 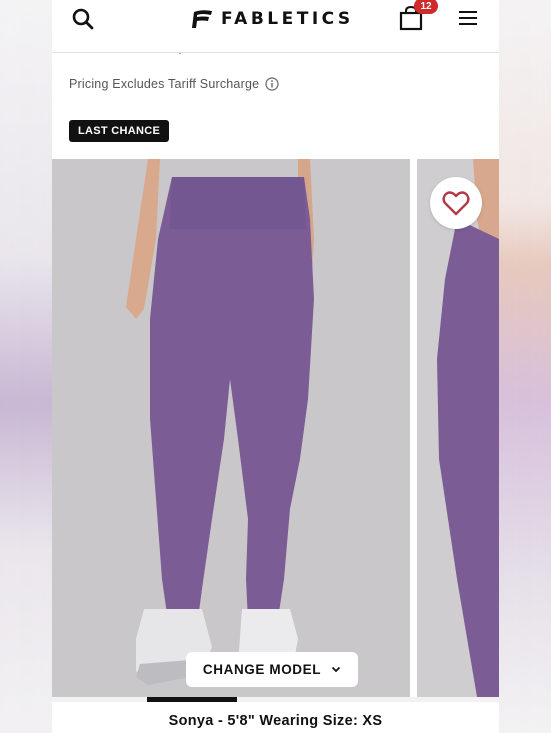 I want to click on logo-text: FABLETICS, so click(x=287, y=19).